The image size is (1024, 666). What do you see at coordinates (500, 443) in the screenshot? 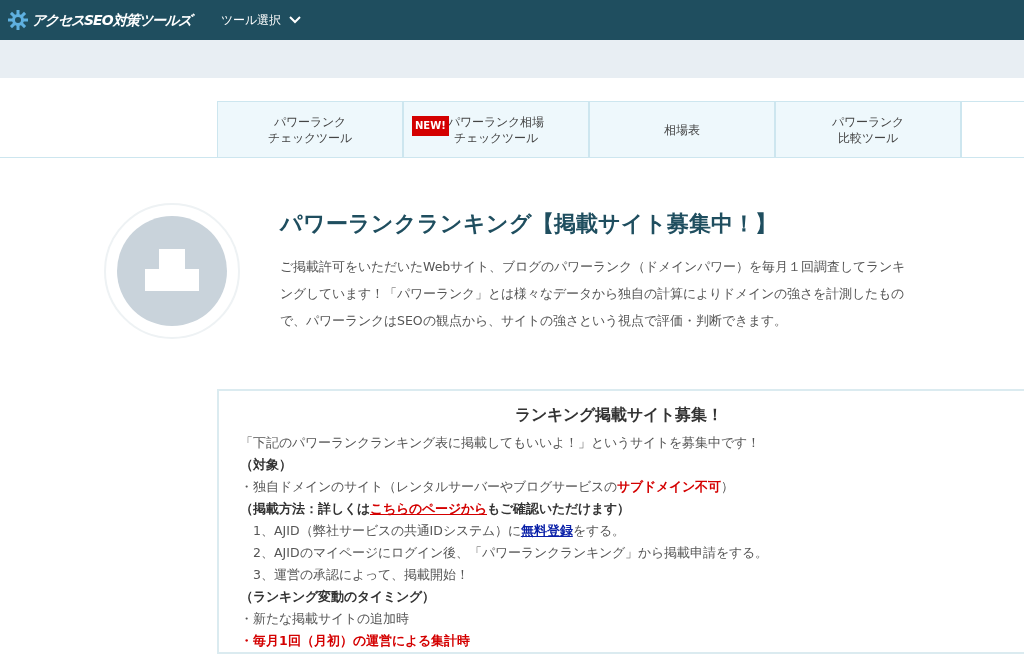
I see `info-line: 「下記のパワーランクランキング表に掲載してもいいよ！」というサイトを募集中です！` at bounding box center [500, 443].